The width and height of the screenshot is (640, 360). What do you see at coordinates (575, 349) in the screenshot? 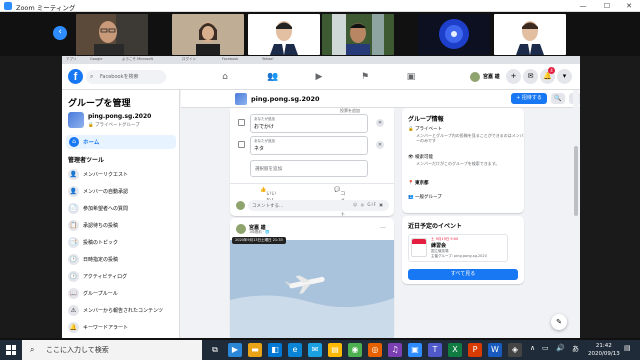
I see `ime-indicator: あ` at bounding box center [575, 349].